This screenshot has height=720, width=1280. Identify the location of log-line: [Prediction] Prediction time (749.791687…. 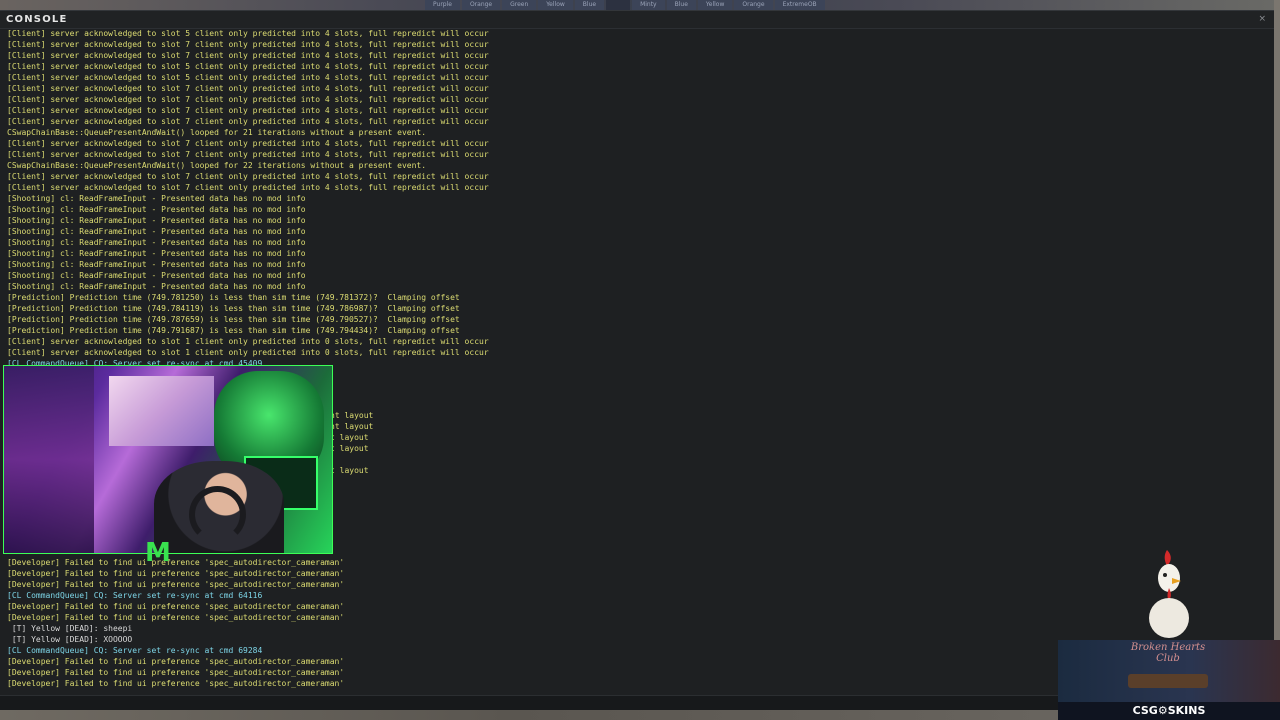
(233, 330).